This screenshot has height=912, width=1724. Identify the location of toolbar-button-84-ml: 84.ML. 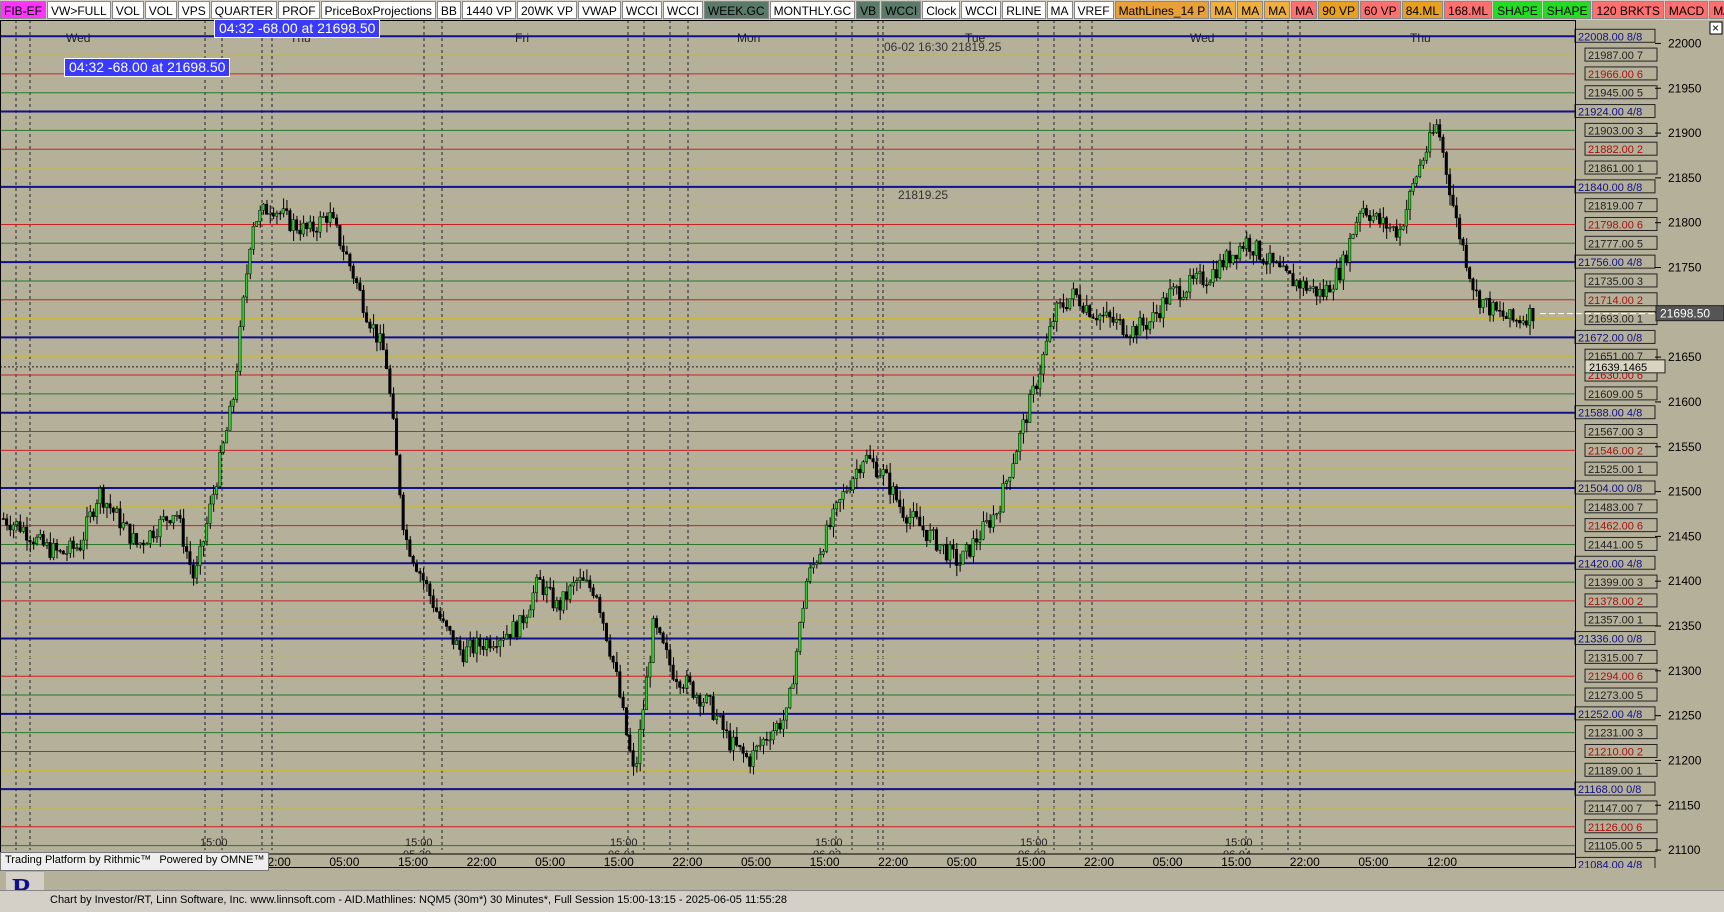
(1422, 10).